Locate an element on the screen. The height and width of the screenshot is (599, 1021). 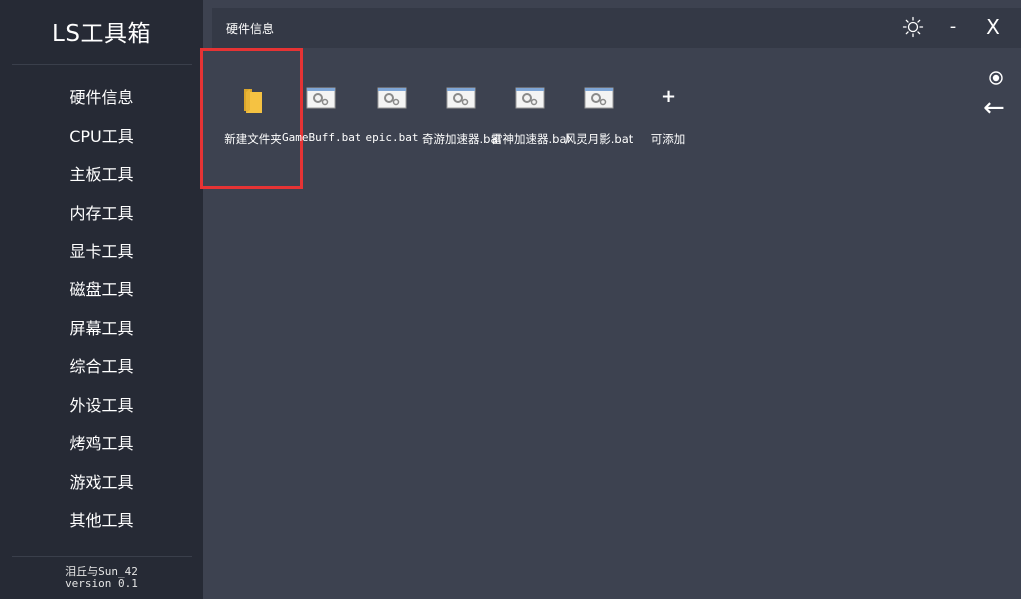
title-bar: 硬件信息 - X is located at coordinates (616, 28).